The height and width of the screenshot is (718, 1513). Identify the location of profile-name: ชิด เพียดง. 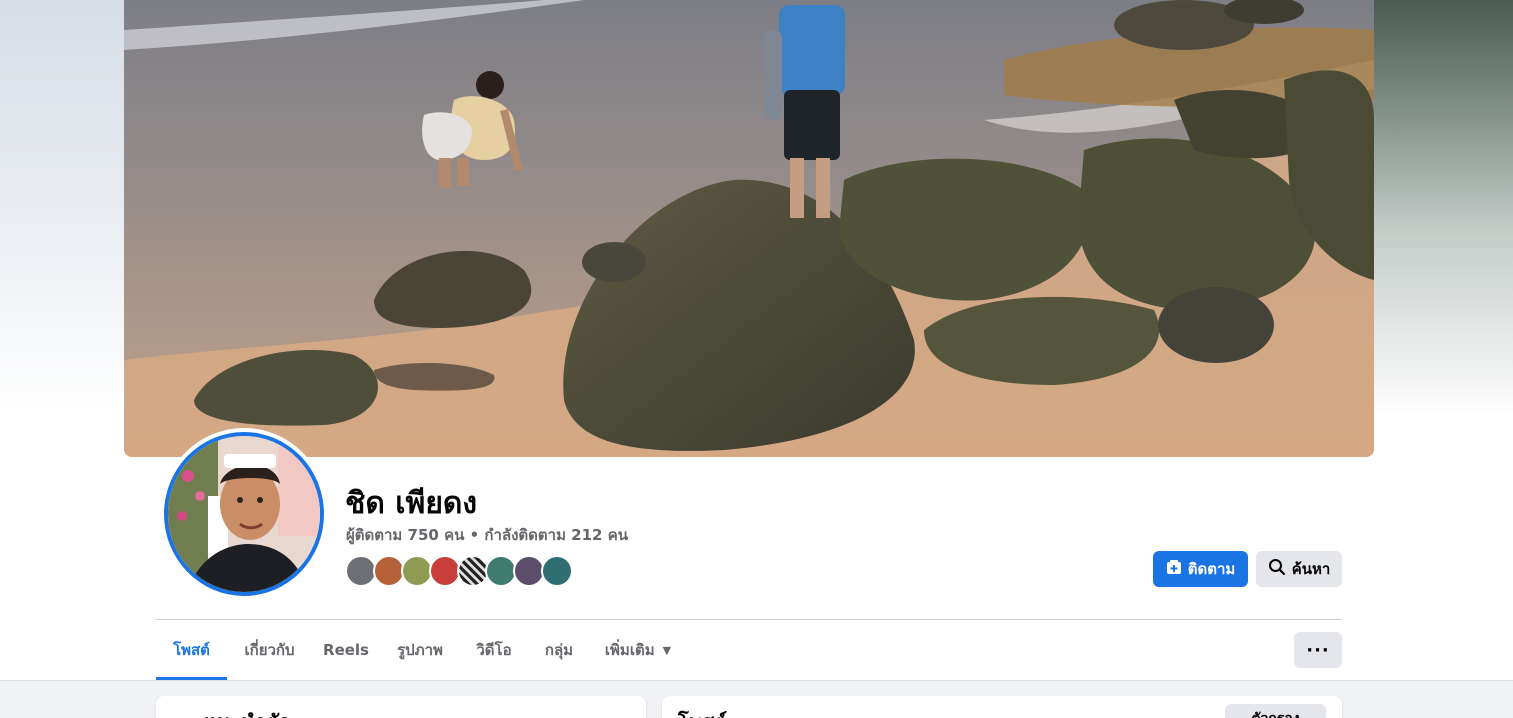
(411, 503).